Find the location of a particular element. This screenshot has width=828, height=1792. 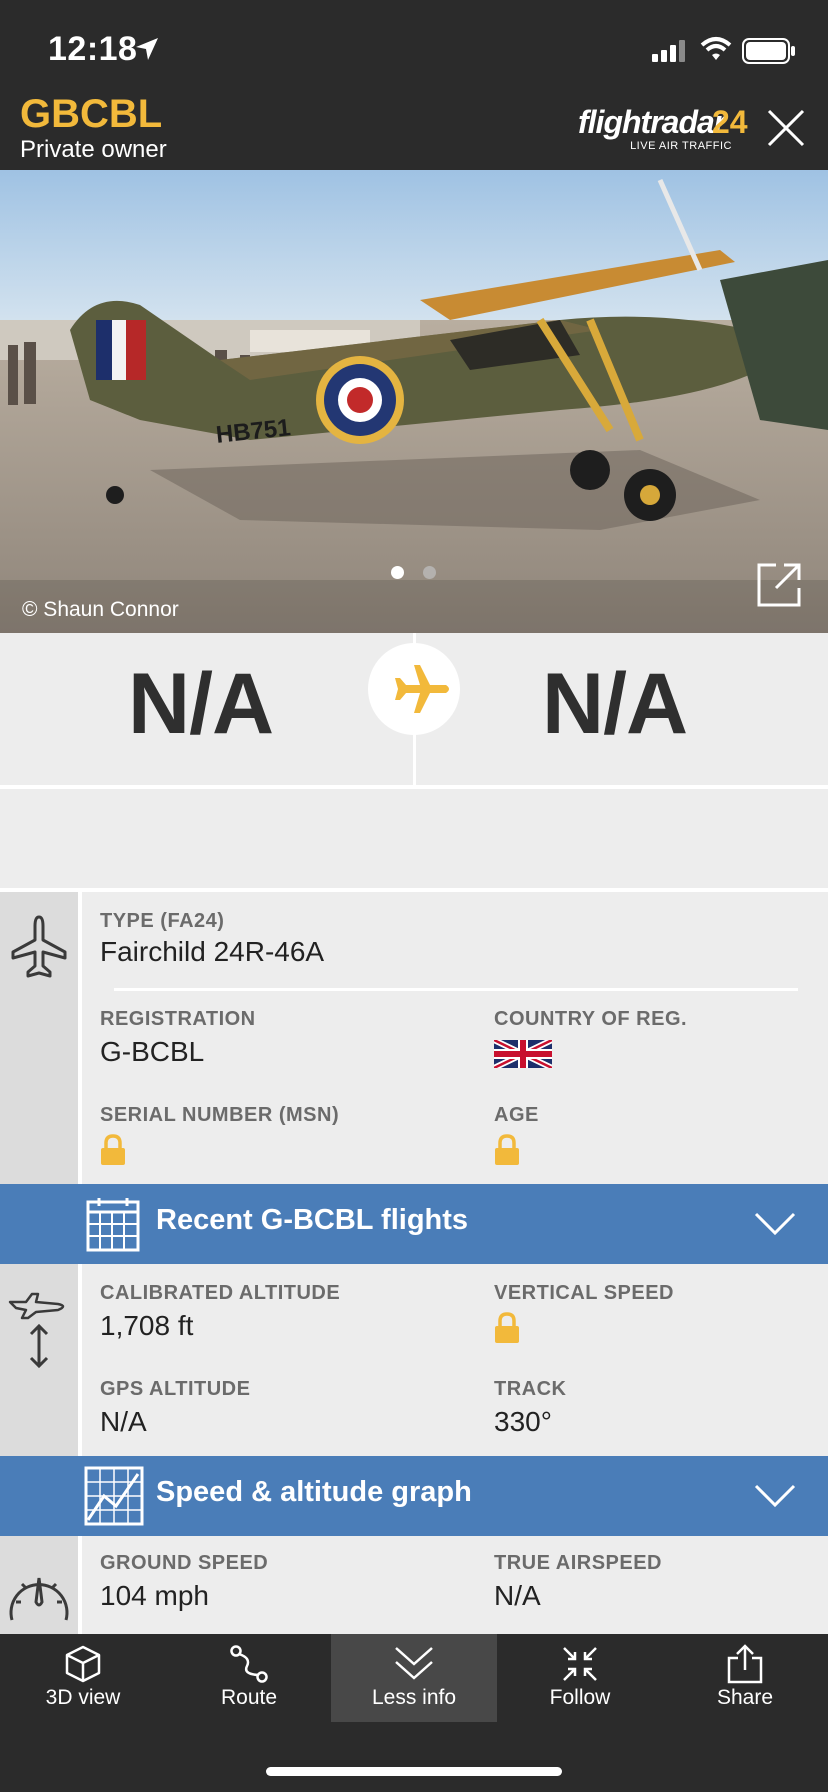

nav-follow: Follow is located at coordinates (580, 1678).